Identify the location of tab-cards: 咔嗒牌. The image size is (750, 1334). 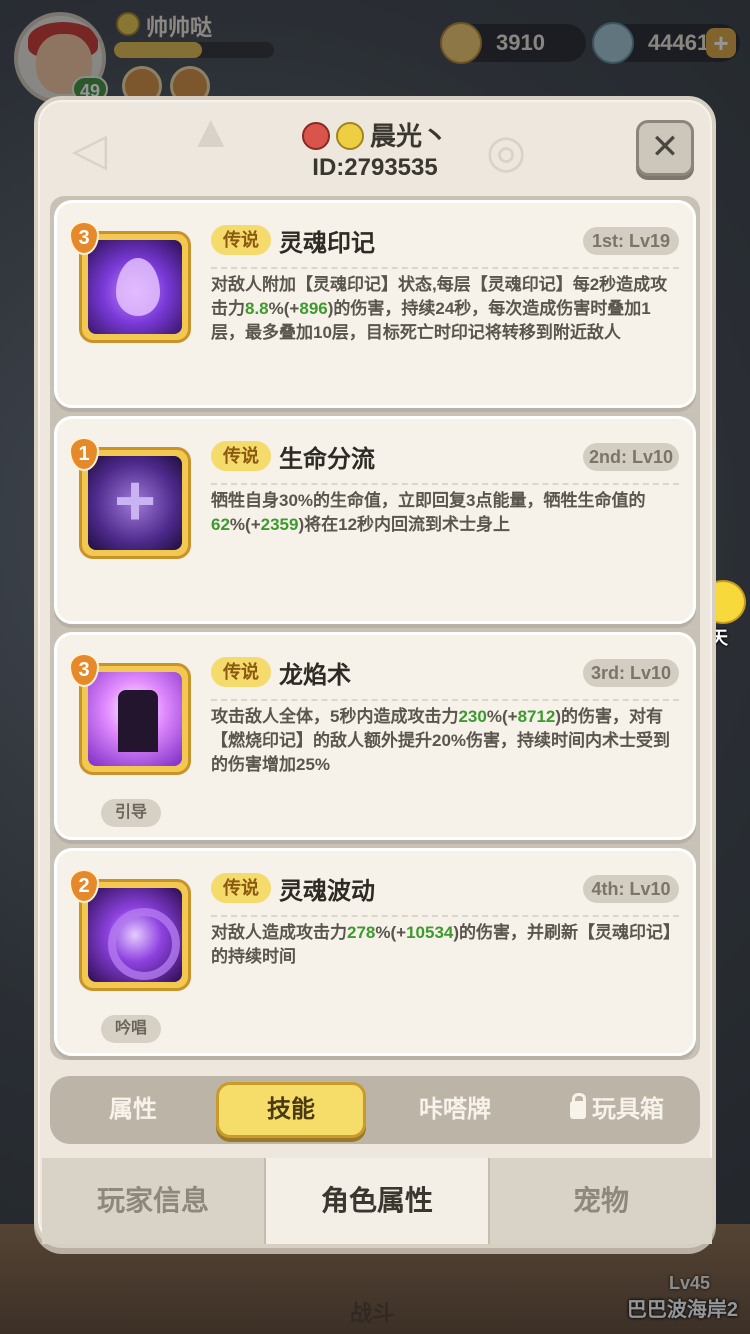
(455, 1110).